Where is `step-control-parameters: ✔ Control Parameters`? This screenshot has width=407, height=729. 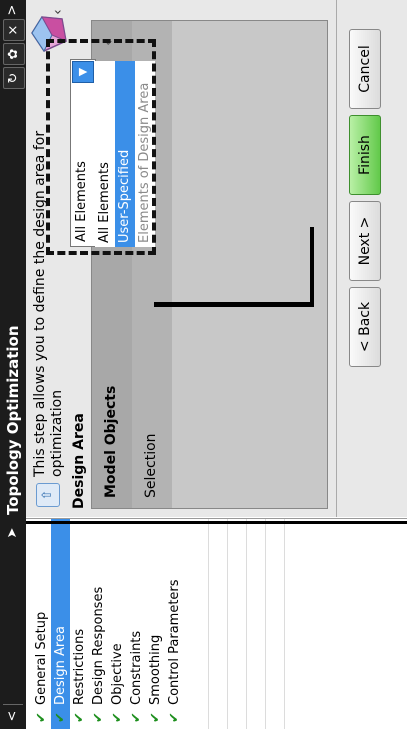 step-control-parameters: ✔ Control Parameters is located at coordinates (174, 624).